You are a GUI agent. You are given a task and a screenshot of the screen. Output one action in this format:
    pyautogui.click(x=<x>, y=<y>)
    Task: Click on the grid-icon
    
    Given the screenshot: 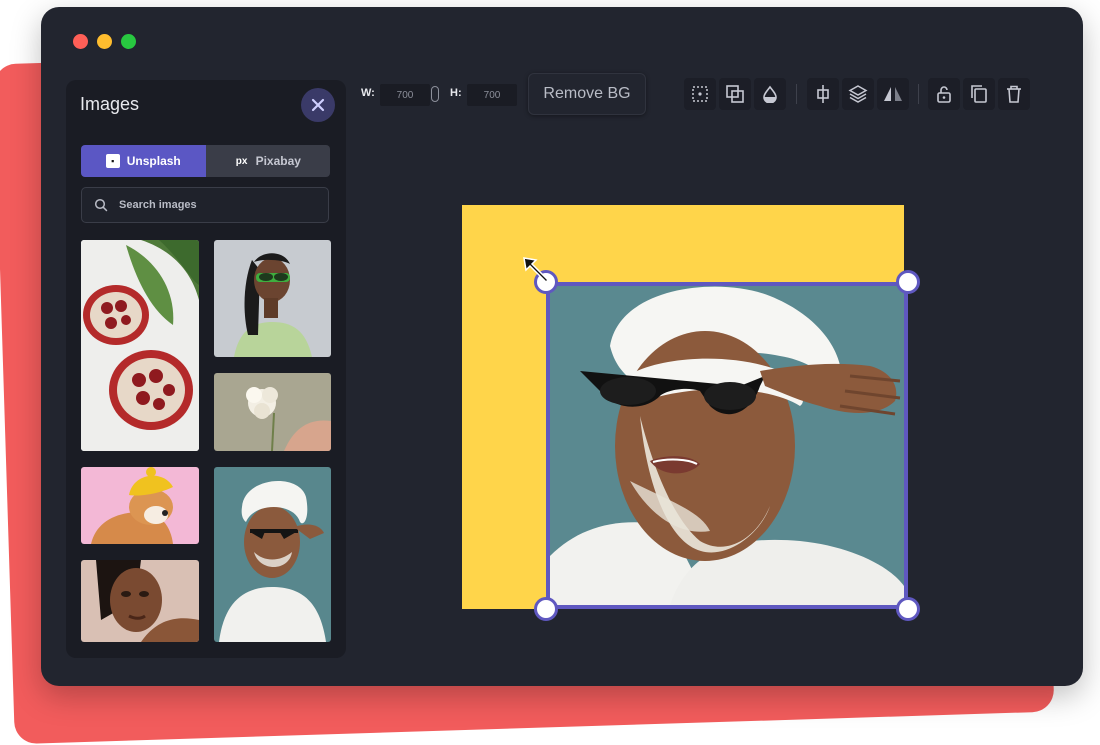 What is the action you would take?
    pyautogui.click(x=700, y=94)
    